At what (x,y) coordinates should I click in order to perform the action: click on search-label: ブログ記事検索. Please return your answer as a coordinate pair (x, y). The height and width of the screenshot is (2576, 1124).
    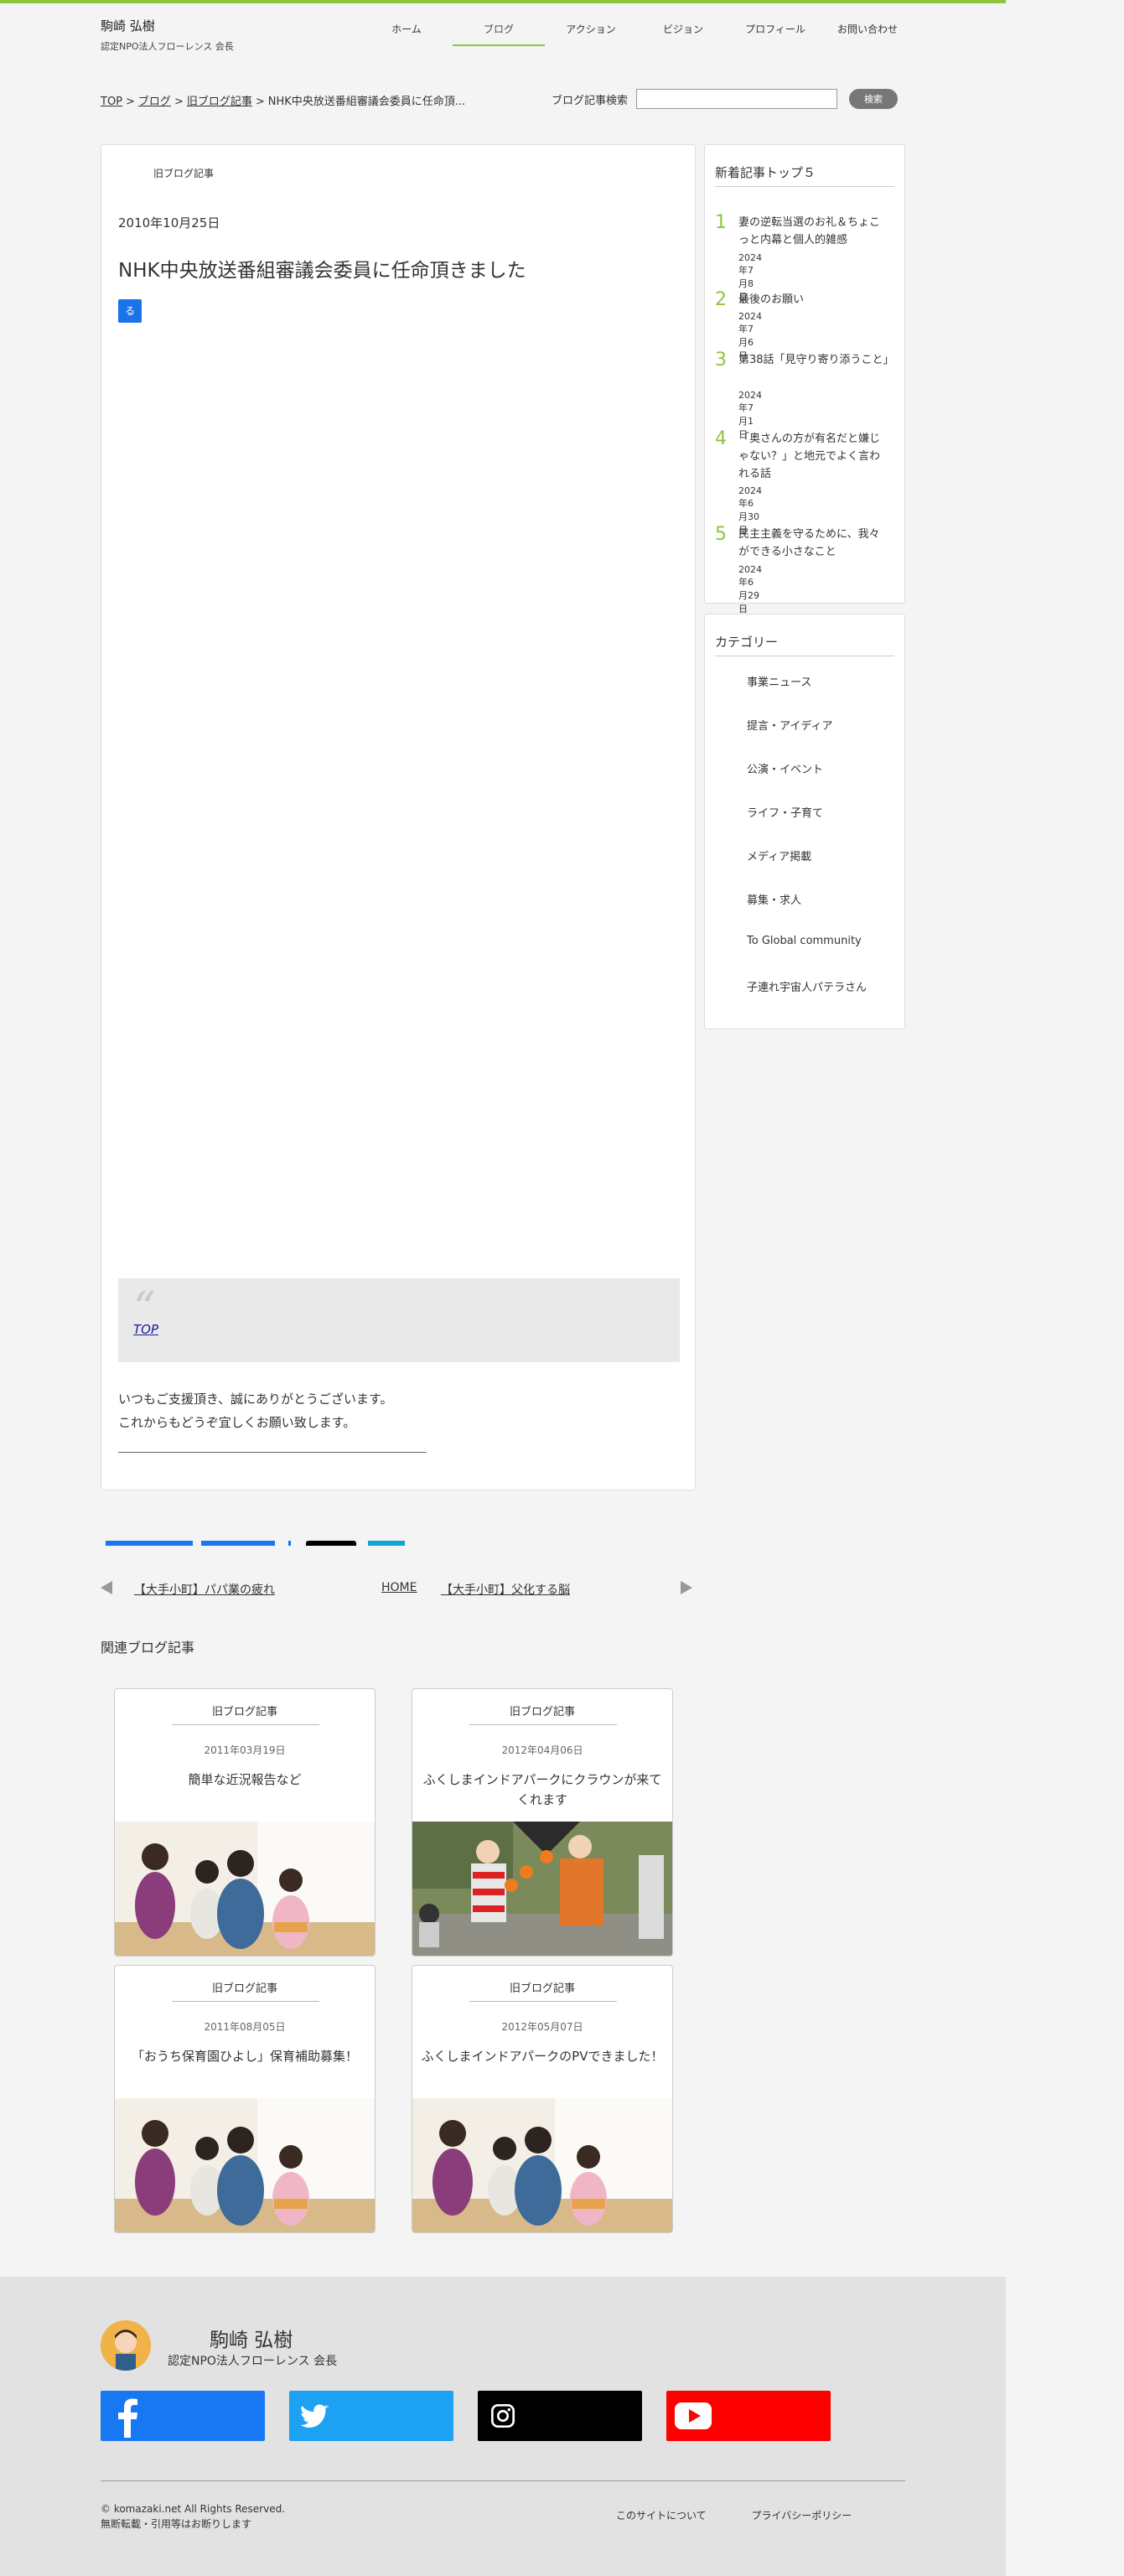
    Looking at the image, I should click on (590, 100).